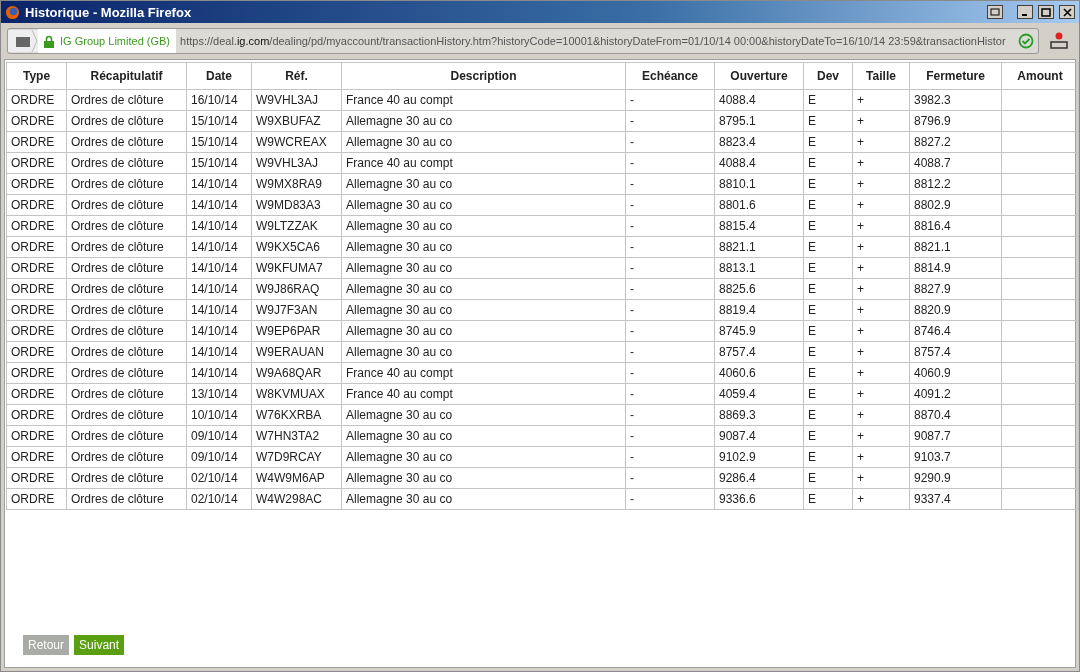  I want to click on opening-cell: 9102.9, so click(759, 457).